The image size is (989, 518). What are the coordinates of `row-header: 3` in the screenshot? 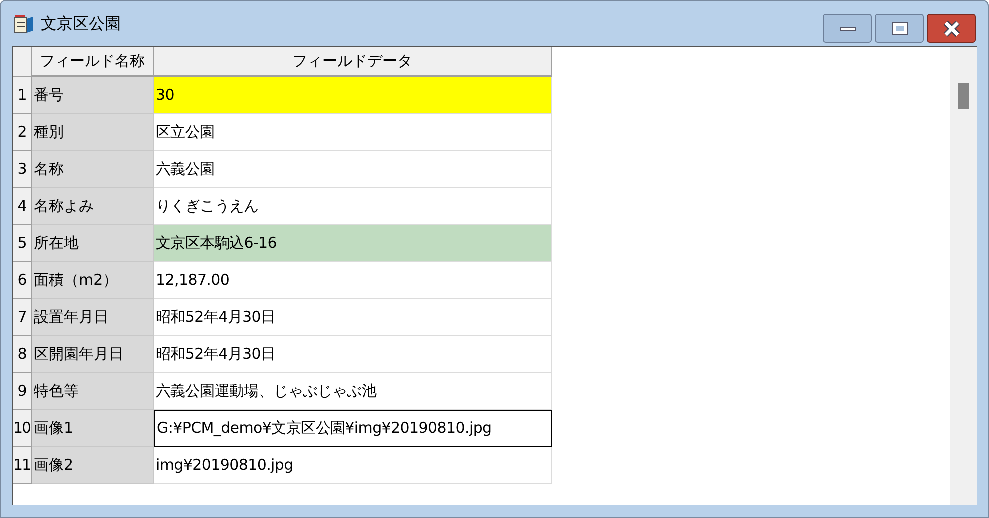 It's located at (22, 169).